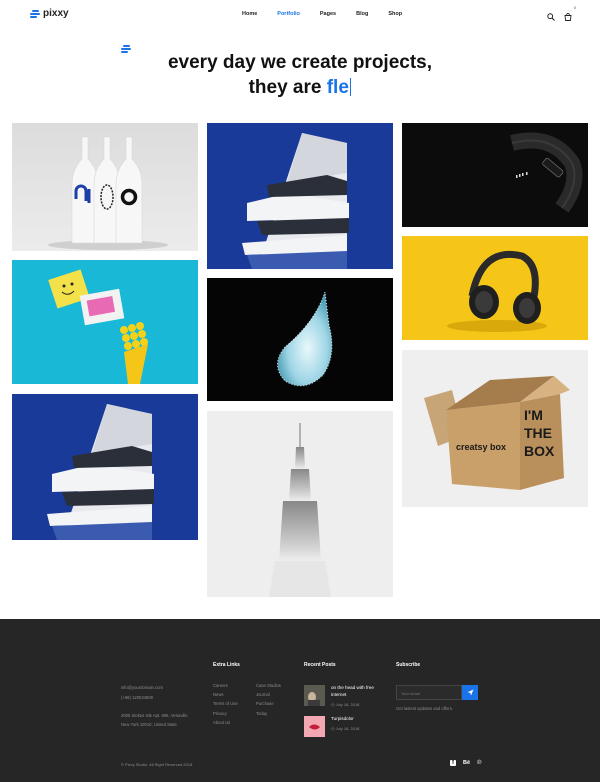  I want to click on brush-image, so click(98, 326).